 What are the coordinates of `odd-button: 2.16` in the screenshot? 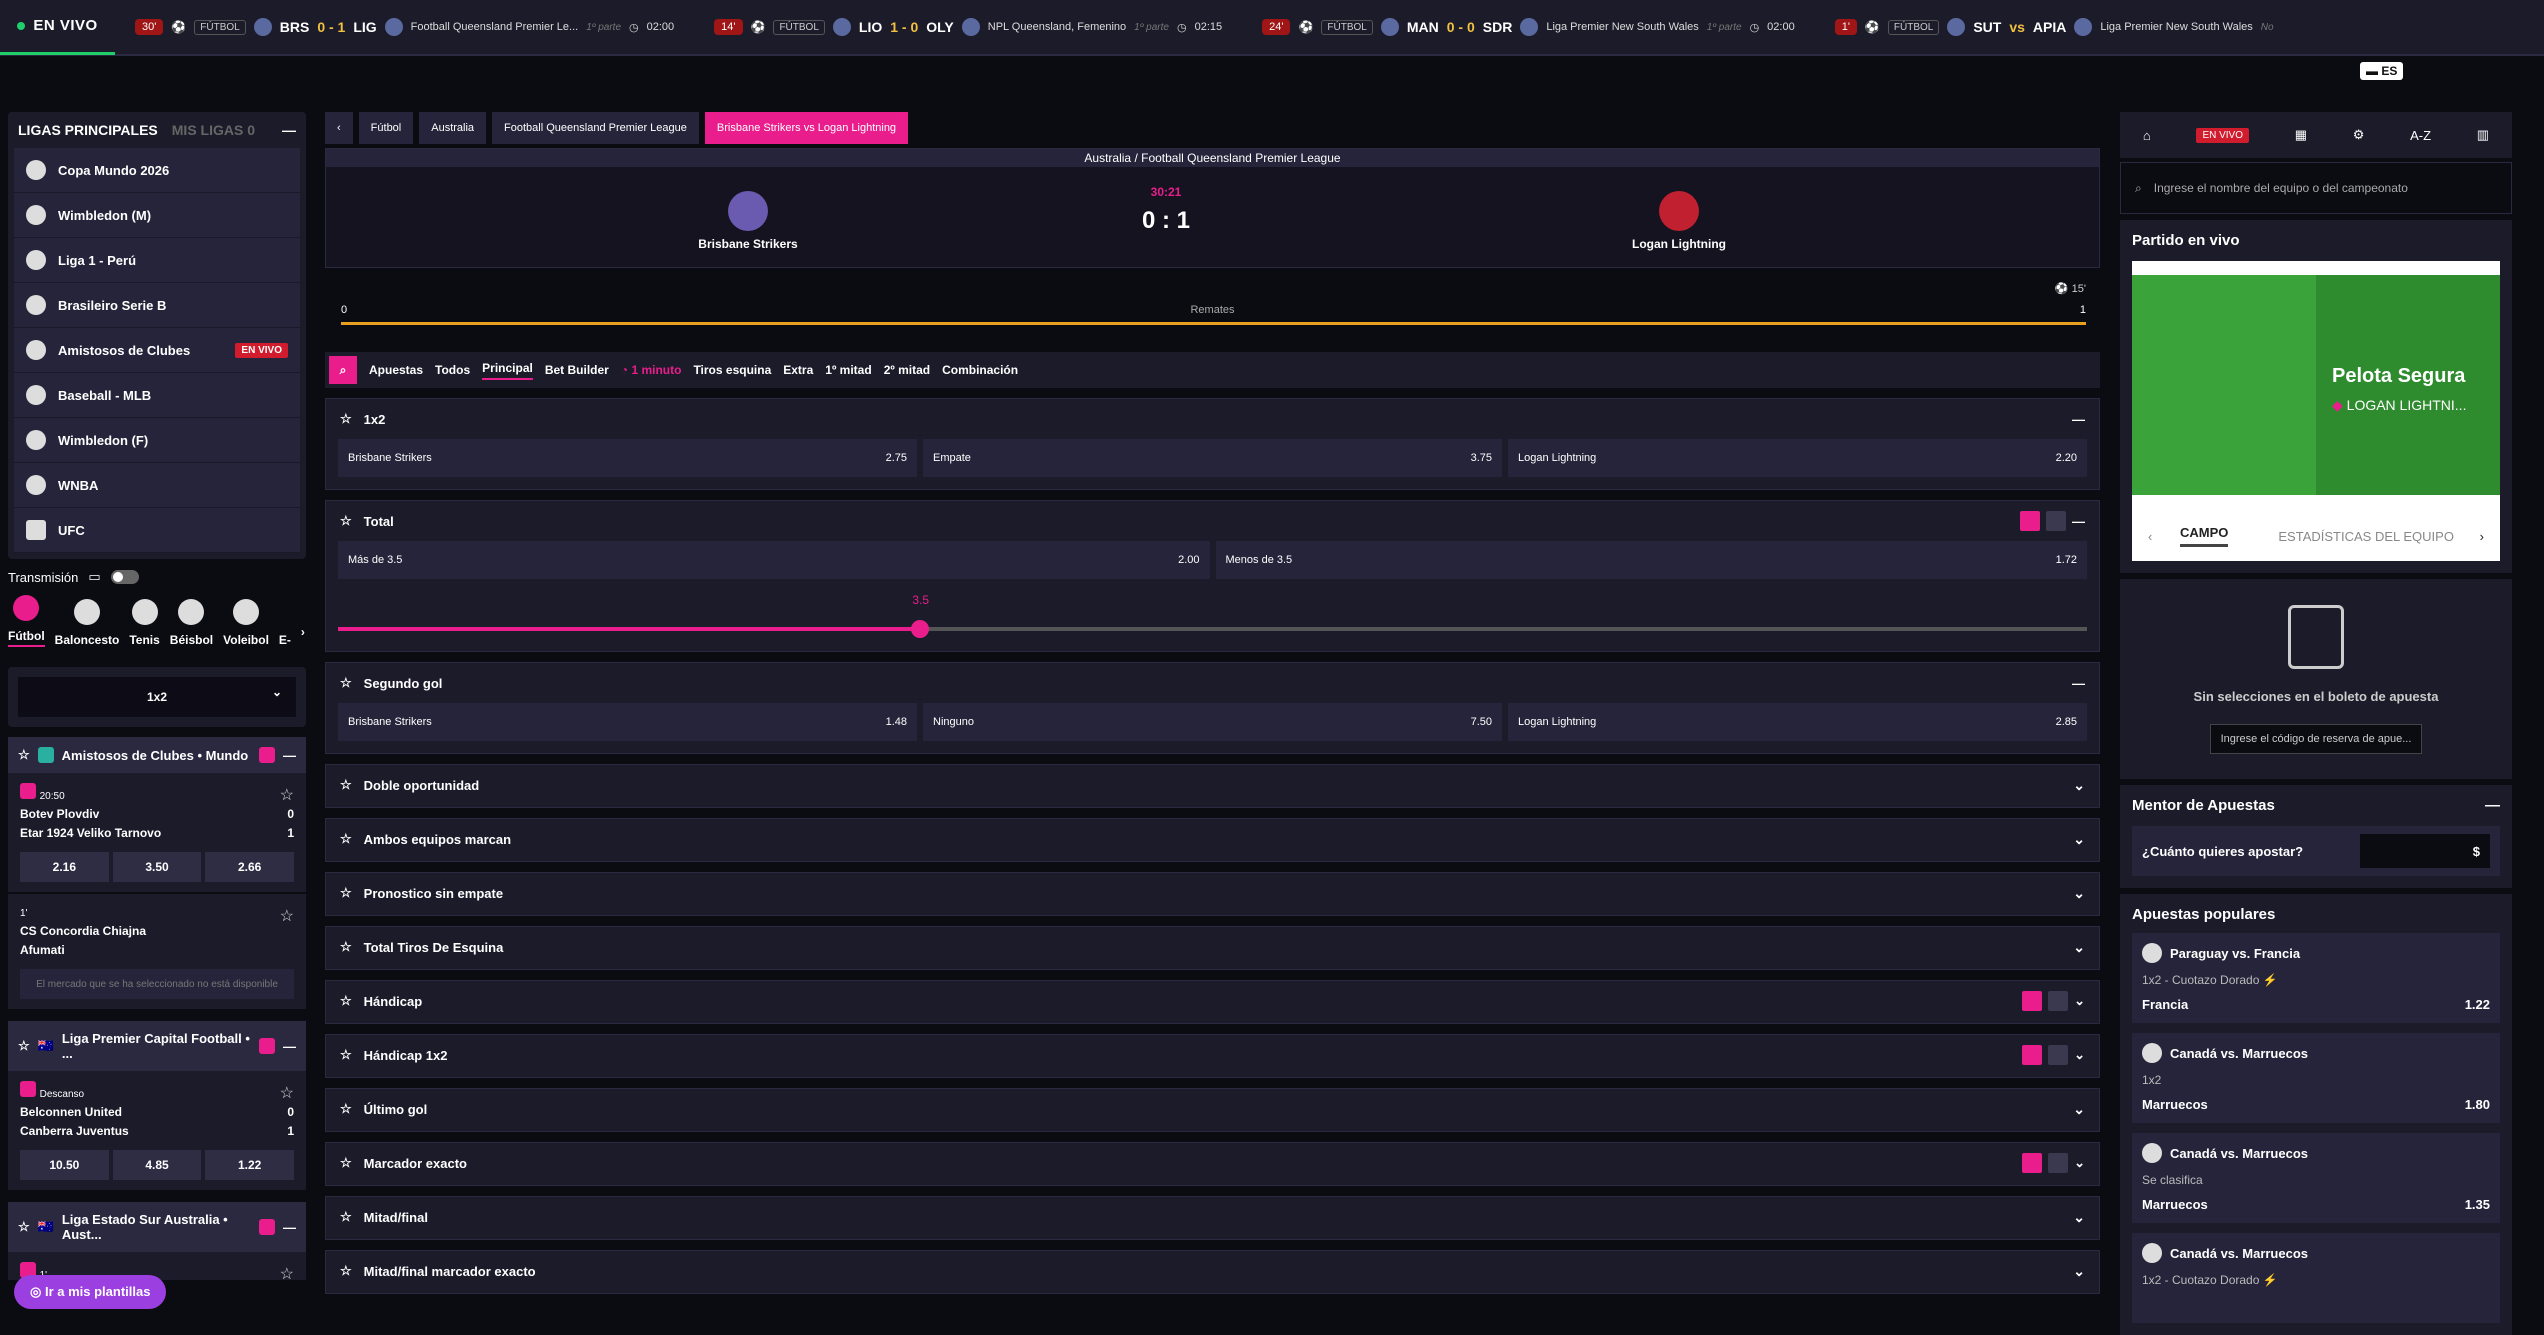 It's located at (64, 867).